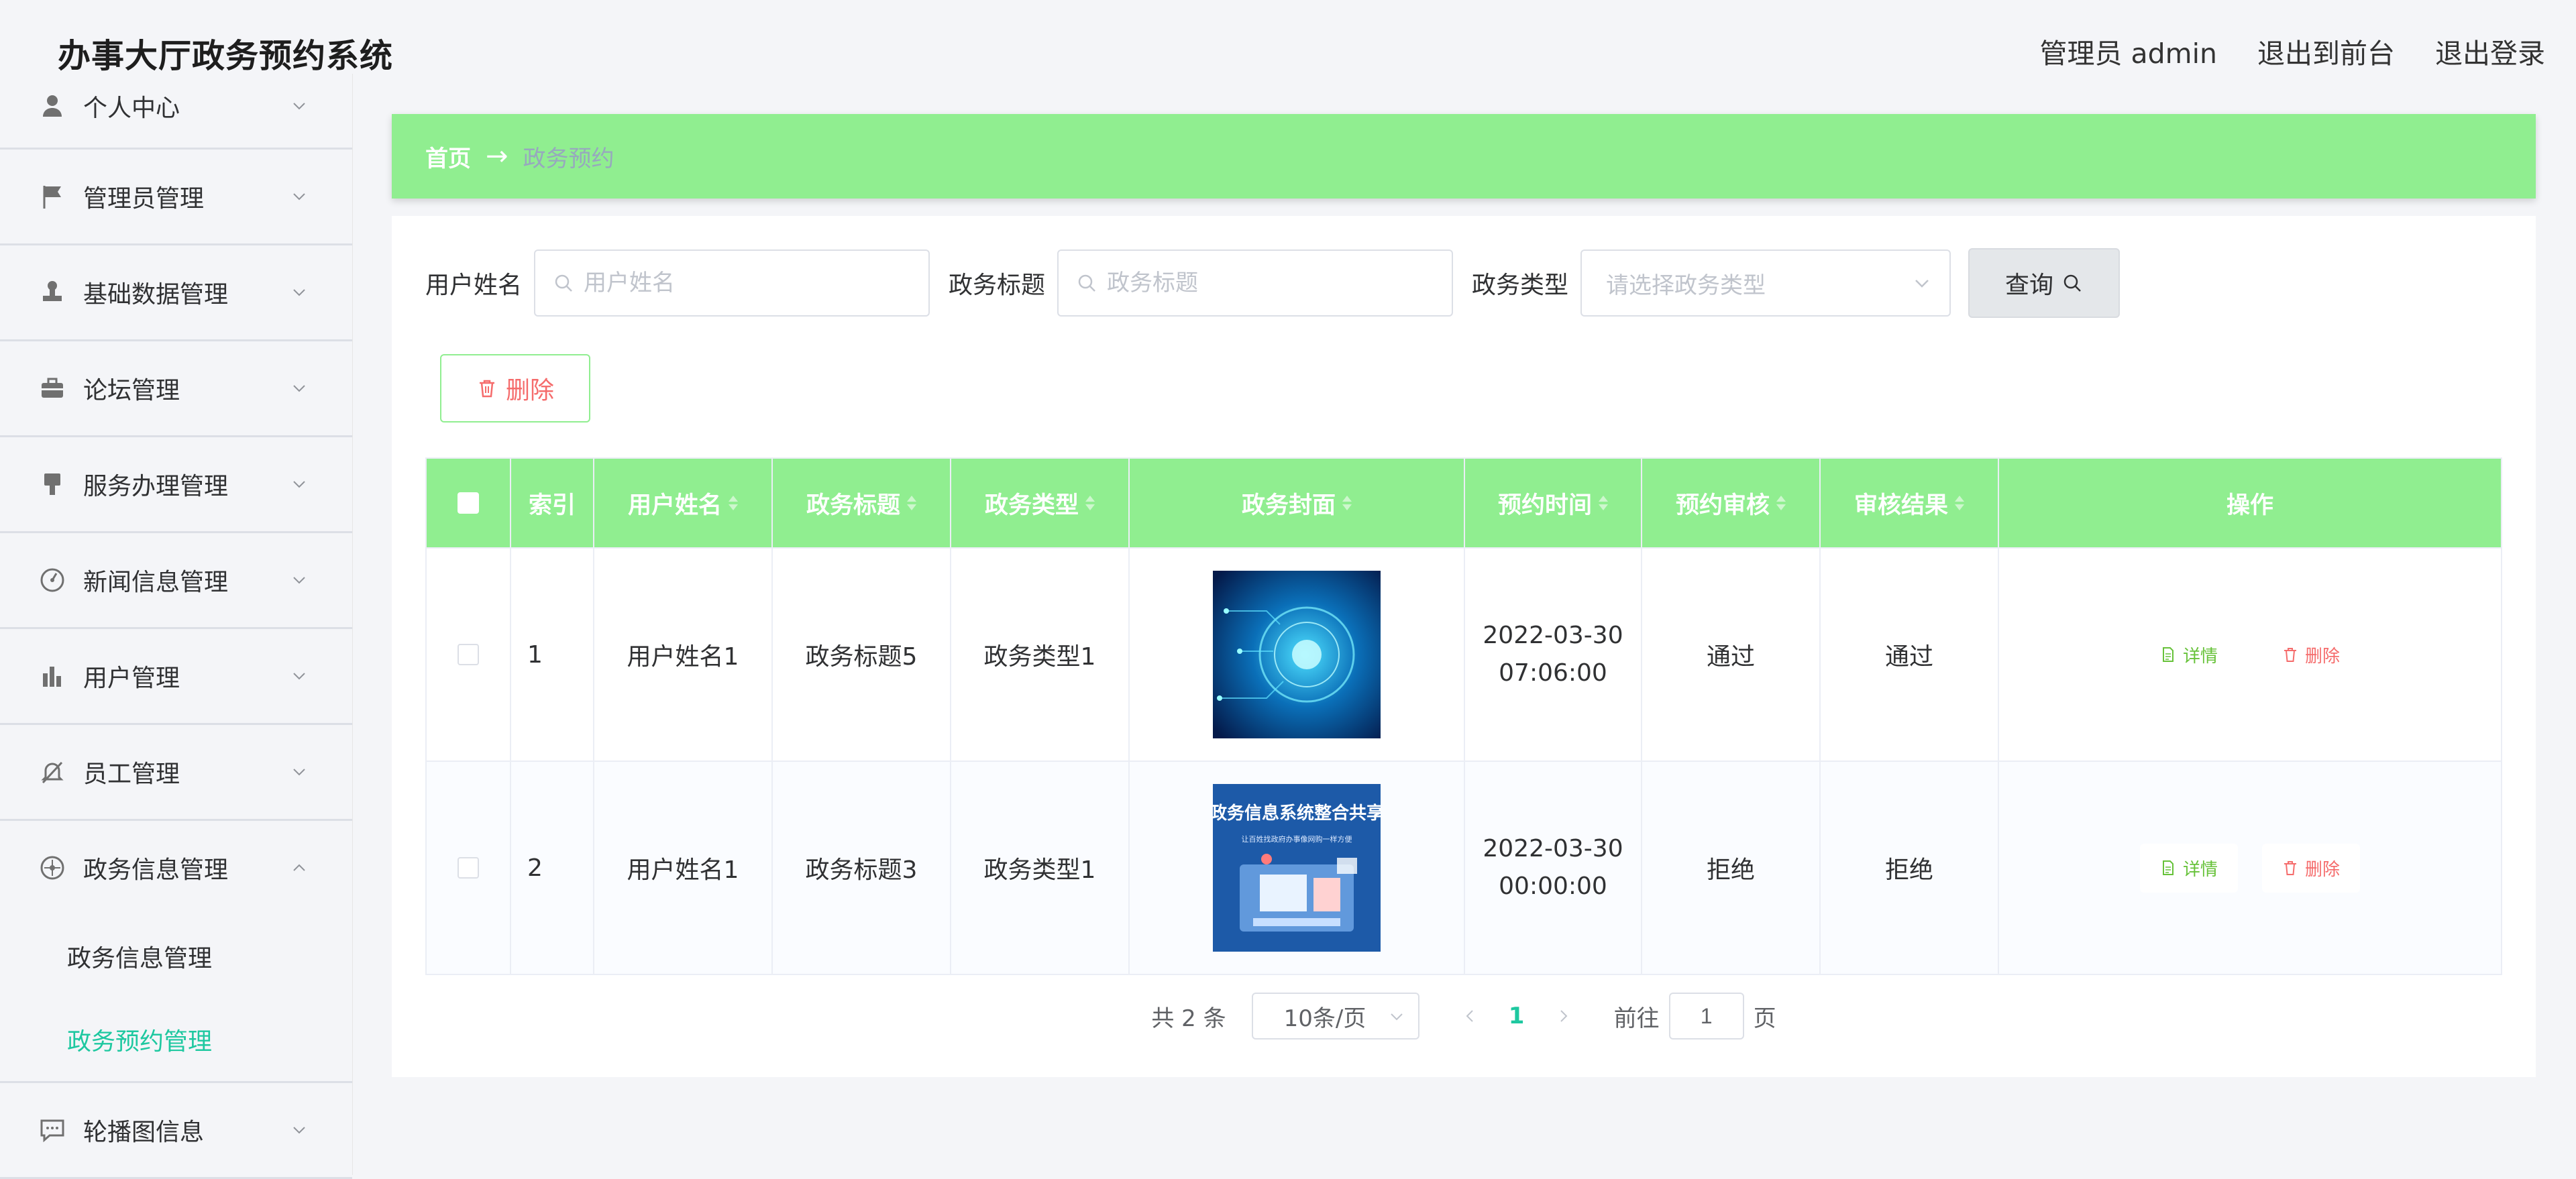 Image resolution: width=2576 pixels, height=1179 pixels. What do you see at coordinates (176, 1039) in the screenshot?
I see `sidebar-subitem-gov-appointment-management: 政务预约管理` at bounding box center [176, 1039].